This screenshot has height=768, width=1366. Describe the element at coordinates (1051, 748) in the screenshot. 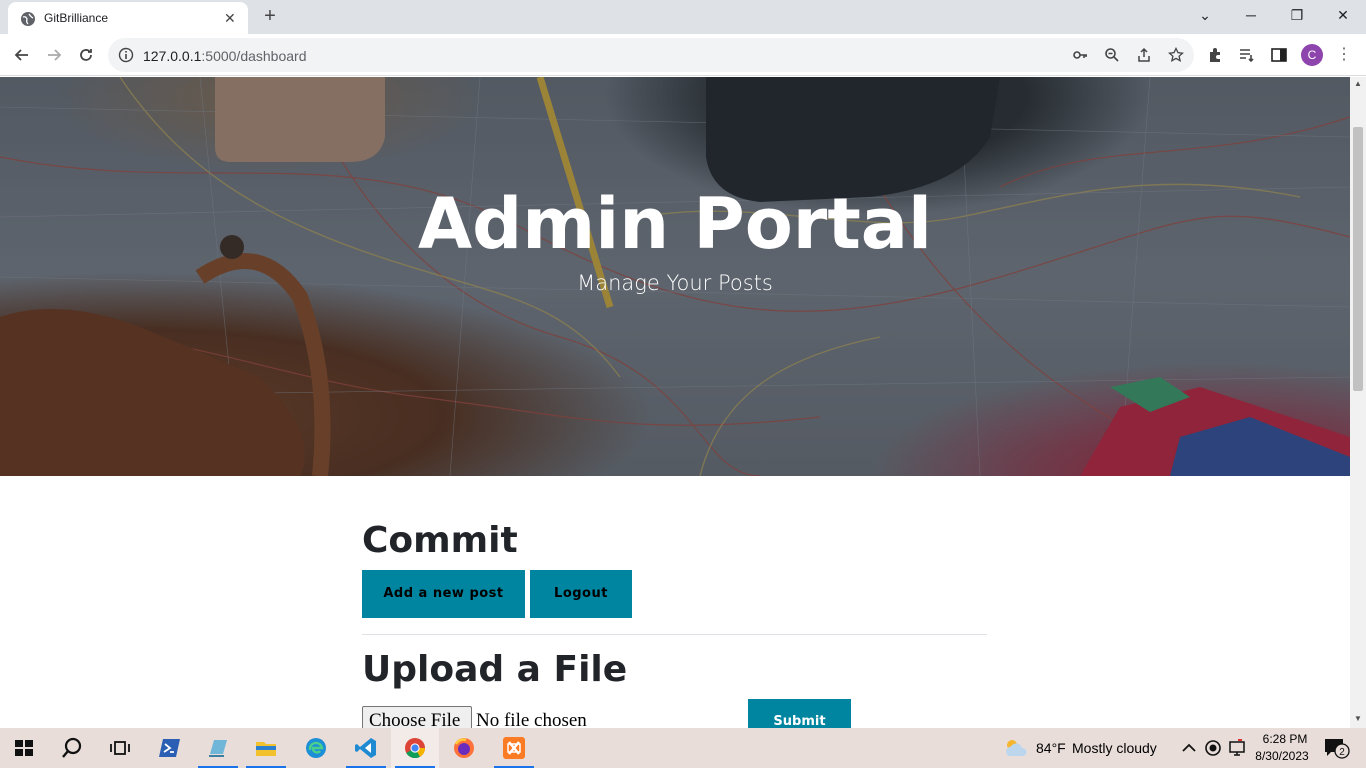

I see `weather-temperature: 84°F` at that location.